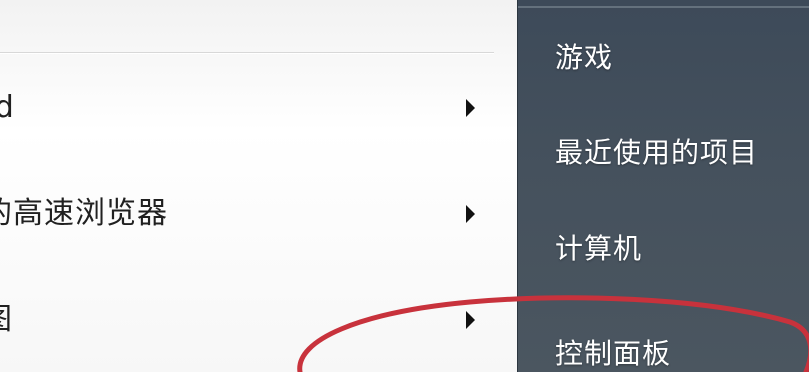 The width and height of the screenshot is (809, 372). I want to click on places-item-games: 游戏, so click(663, 58).